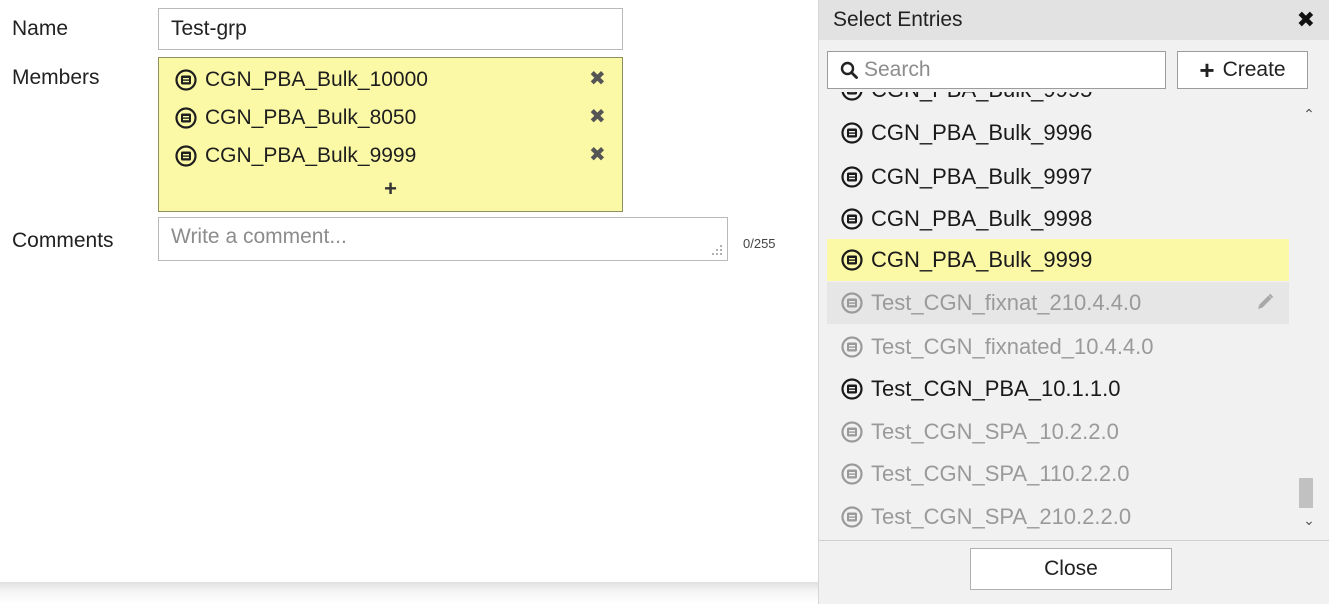 The width and height of the screenshot is (1329, 604). I want to click on list-item: Test_CGN_SPA_110.2.2.0, so click(1058, 474).